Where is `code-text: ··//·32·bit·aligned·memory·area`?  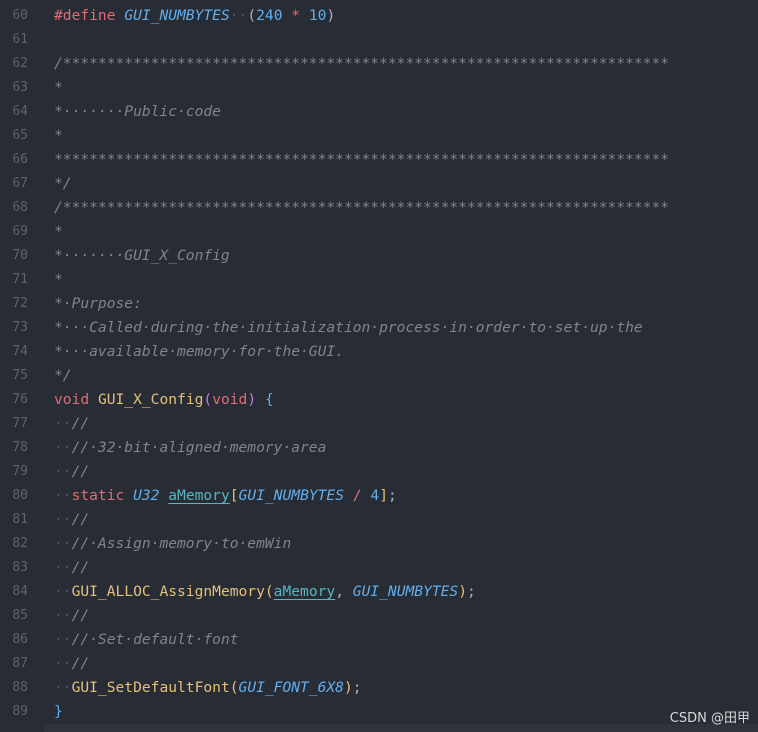 code-text: ··//·32·bit·aligned·memory·area is located at coordinates (190, 448).